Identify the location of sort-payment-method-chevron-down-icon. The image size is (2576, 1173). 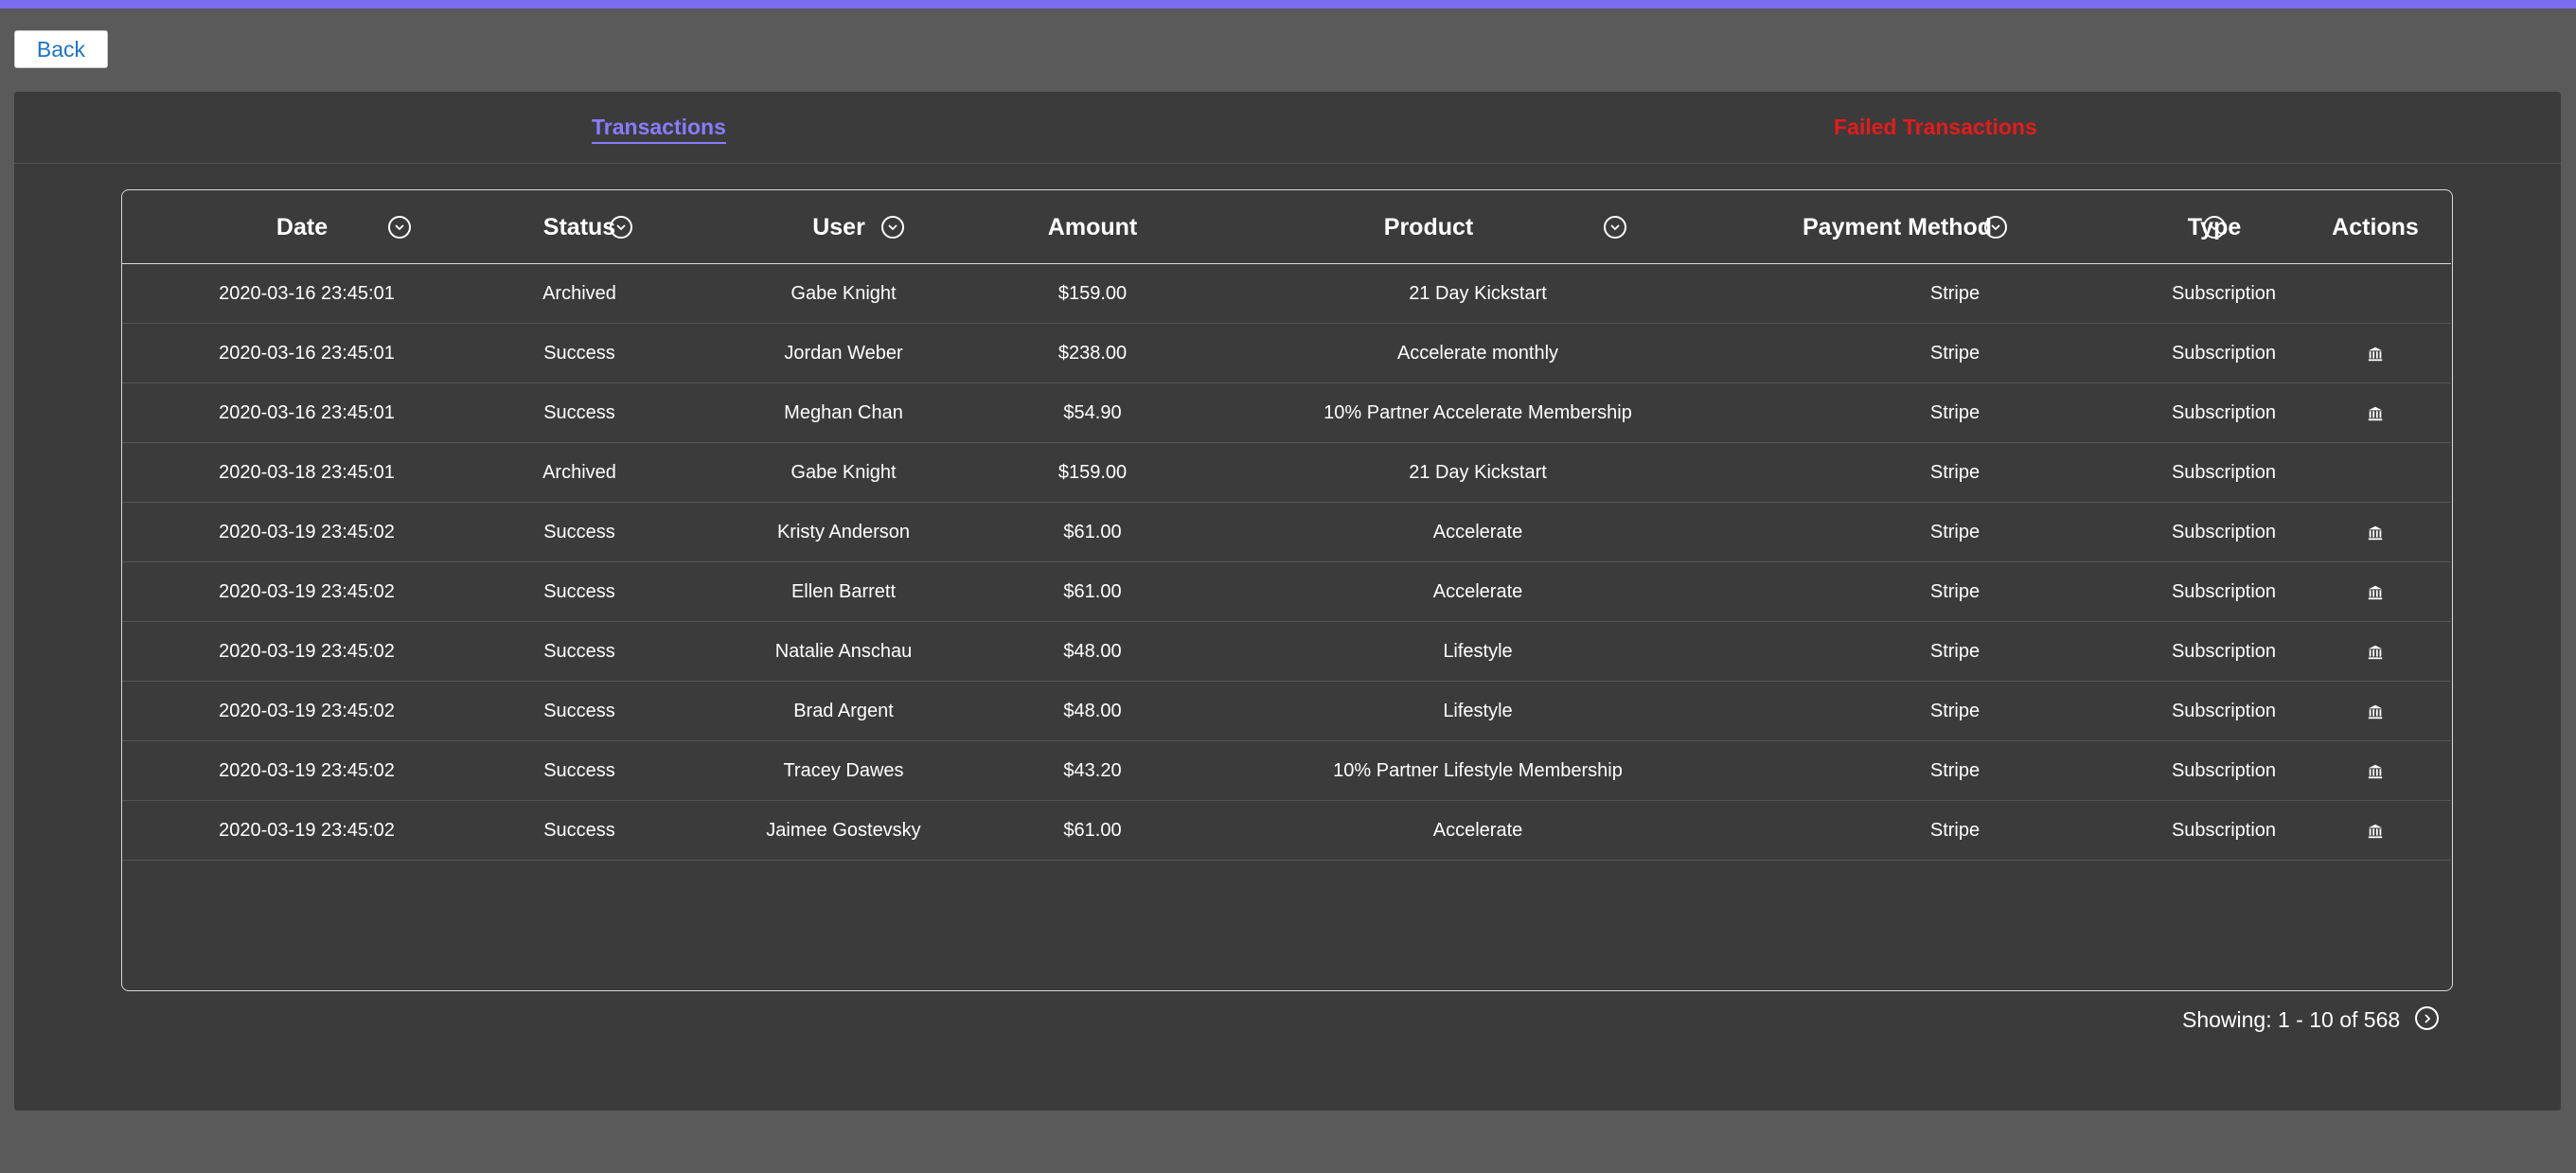
(1995, 227).